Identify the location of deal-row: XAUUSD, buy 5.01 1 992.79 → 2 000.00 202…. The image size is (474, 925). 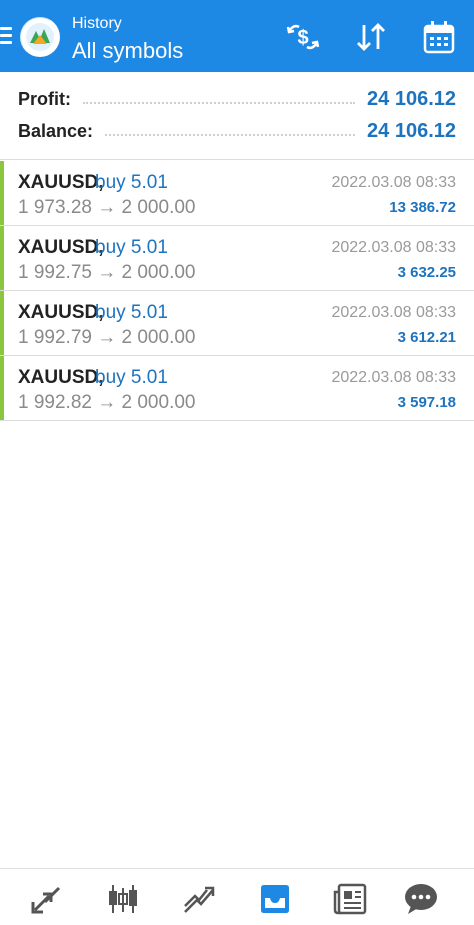
(237, 323).